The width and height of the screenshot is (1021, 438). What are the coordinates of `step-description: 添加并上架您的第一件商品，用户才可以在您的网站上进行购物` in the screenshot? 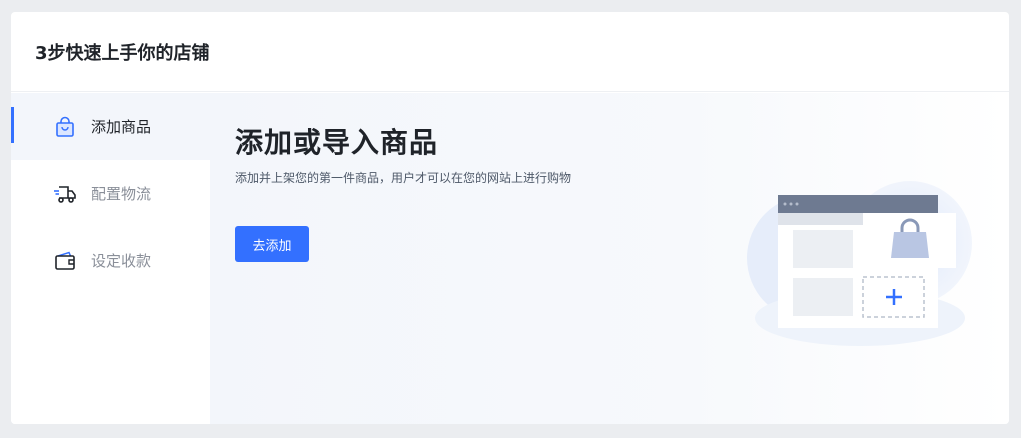 It's located at (403, 178).